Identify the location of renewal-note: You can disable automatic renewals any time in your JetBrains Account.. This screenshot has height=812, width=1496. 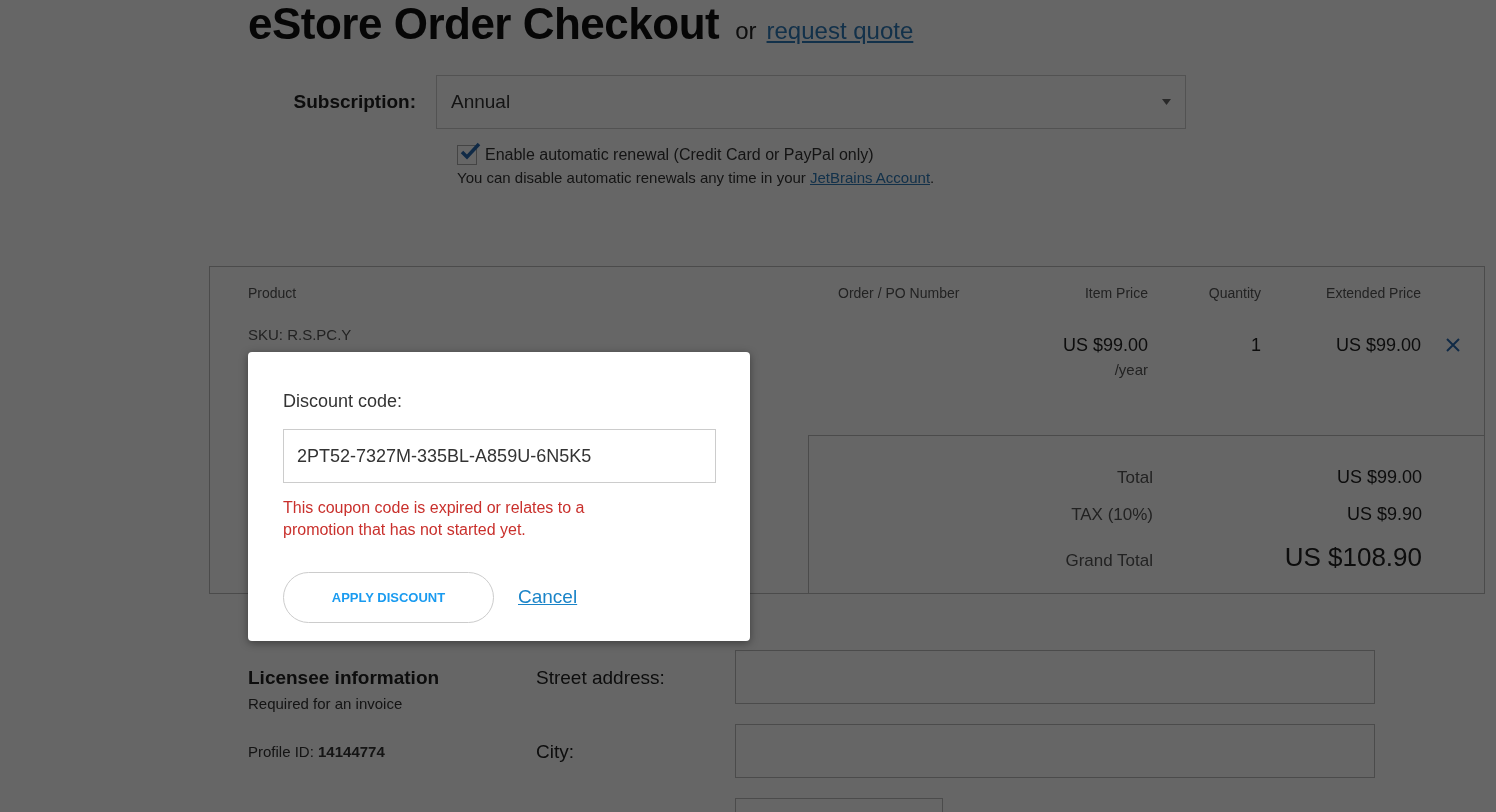
(696, 178).